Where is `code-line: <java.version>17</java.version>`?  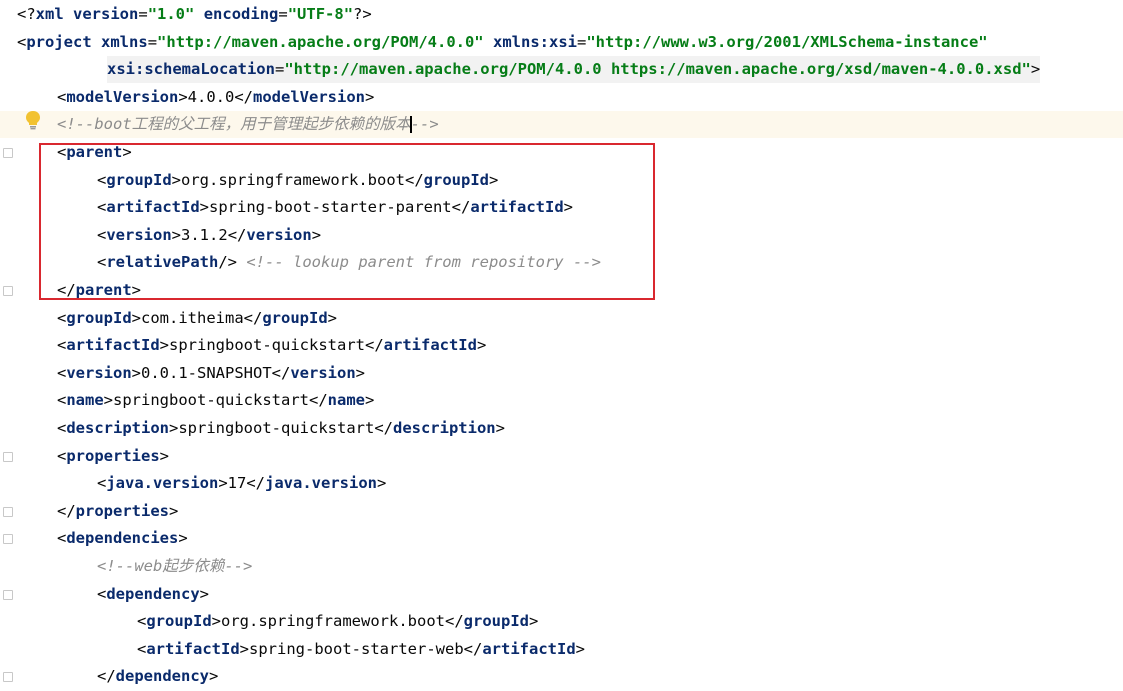
code-line: <java.version>17</java.version> is located at coordinates (561, 483).